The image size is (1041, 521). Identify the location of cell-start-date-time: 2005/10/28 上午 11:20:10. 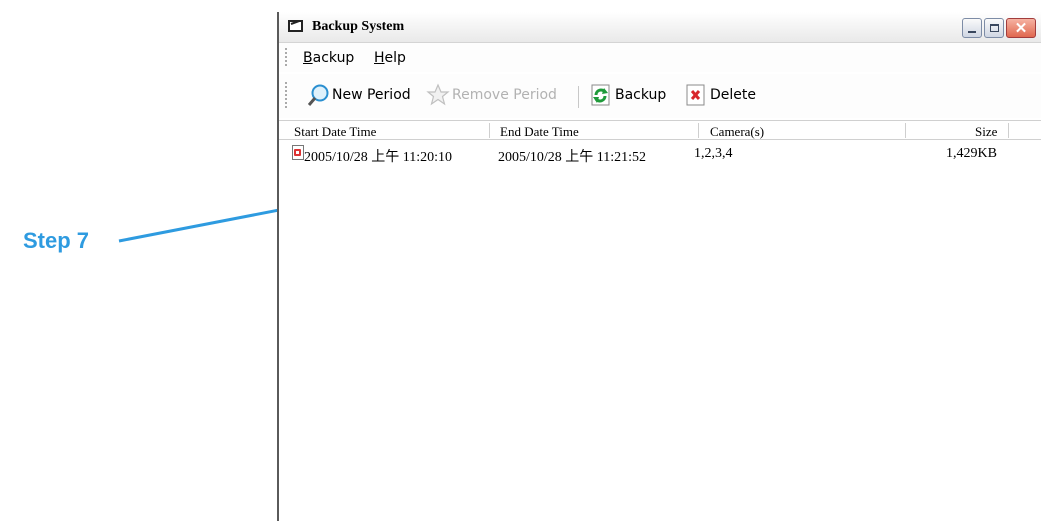
(378, 157).